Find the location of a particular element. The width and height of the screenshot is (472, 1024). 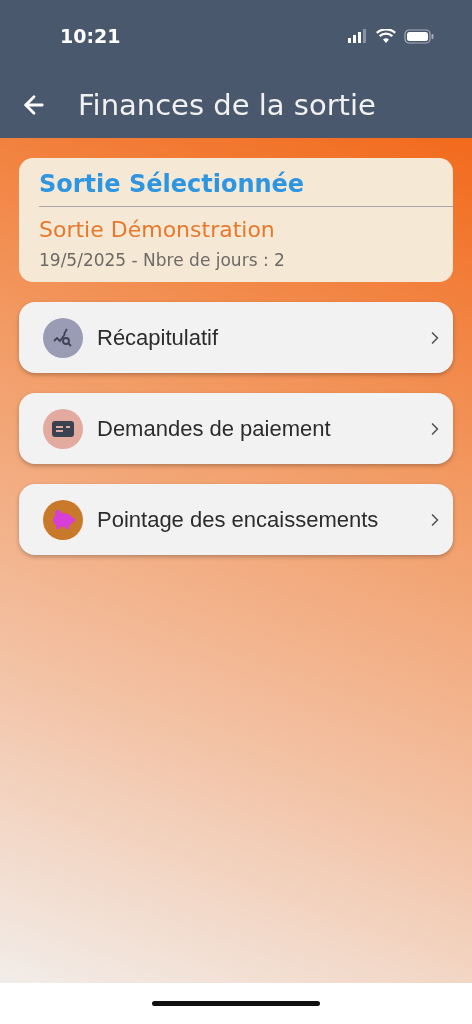

outing-details: 19/5/2025 - Nbre de jours : 2 is located at coordinates (162, 259).